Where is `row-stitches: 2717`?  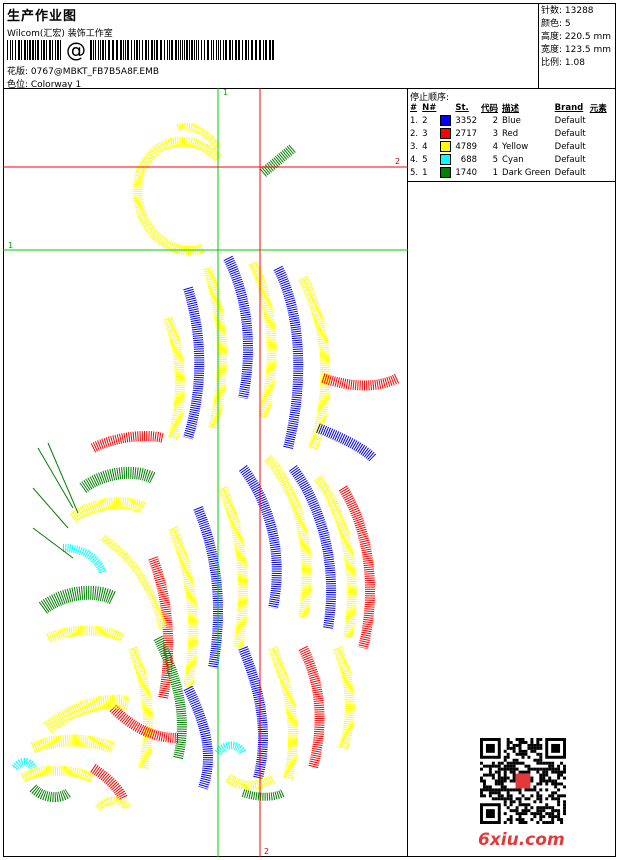 row-stitches: 2717 is located at coordinates (466, 133).